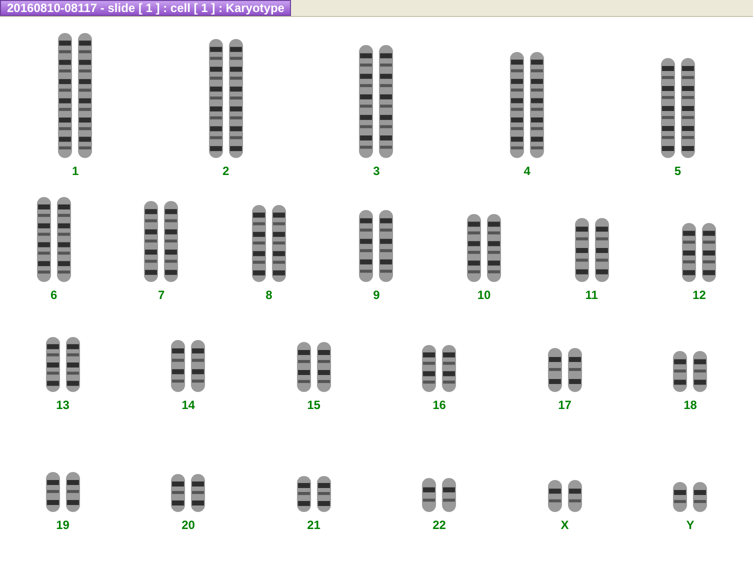 This screenshot has height=567, width=753. I want to click on chromosome-label: 6, so click(54, 295).